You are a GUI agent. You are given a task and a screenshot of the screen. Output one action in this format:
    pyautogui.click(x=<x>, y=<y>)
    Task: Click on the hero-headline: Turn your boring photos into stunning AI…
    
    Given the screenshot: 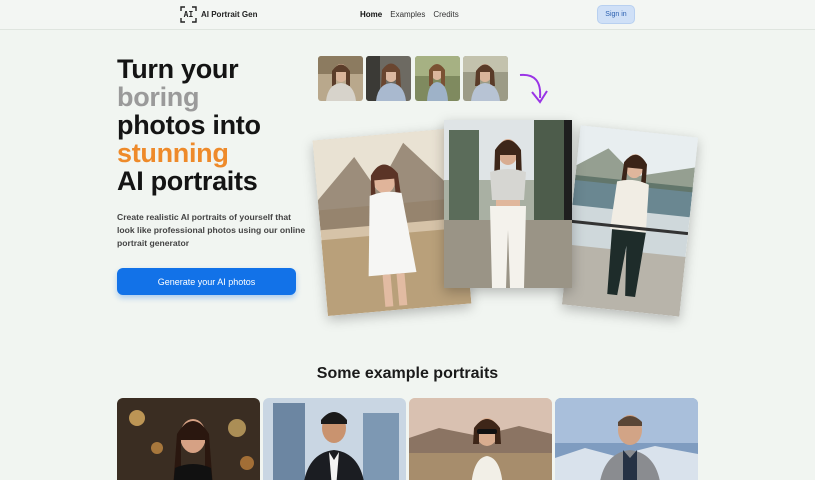 What is the action you would take?
    pyautogui.click(x=189, y=125)
    